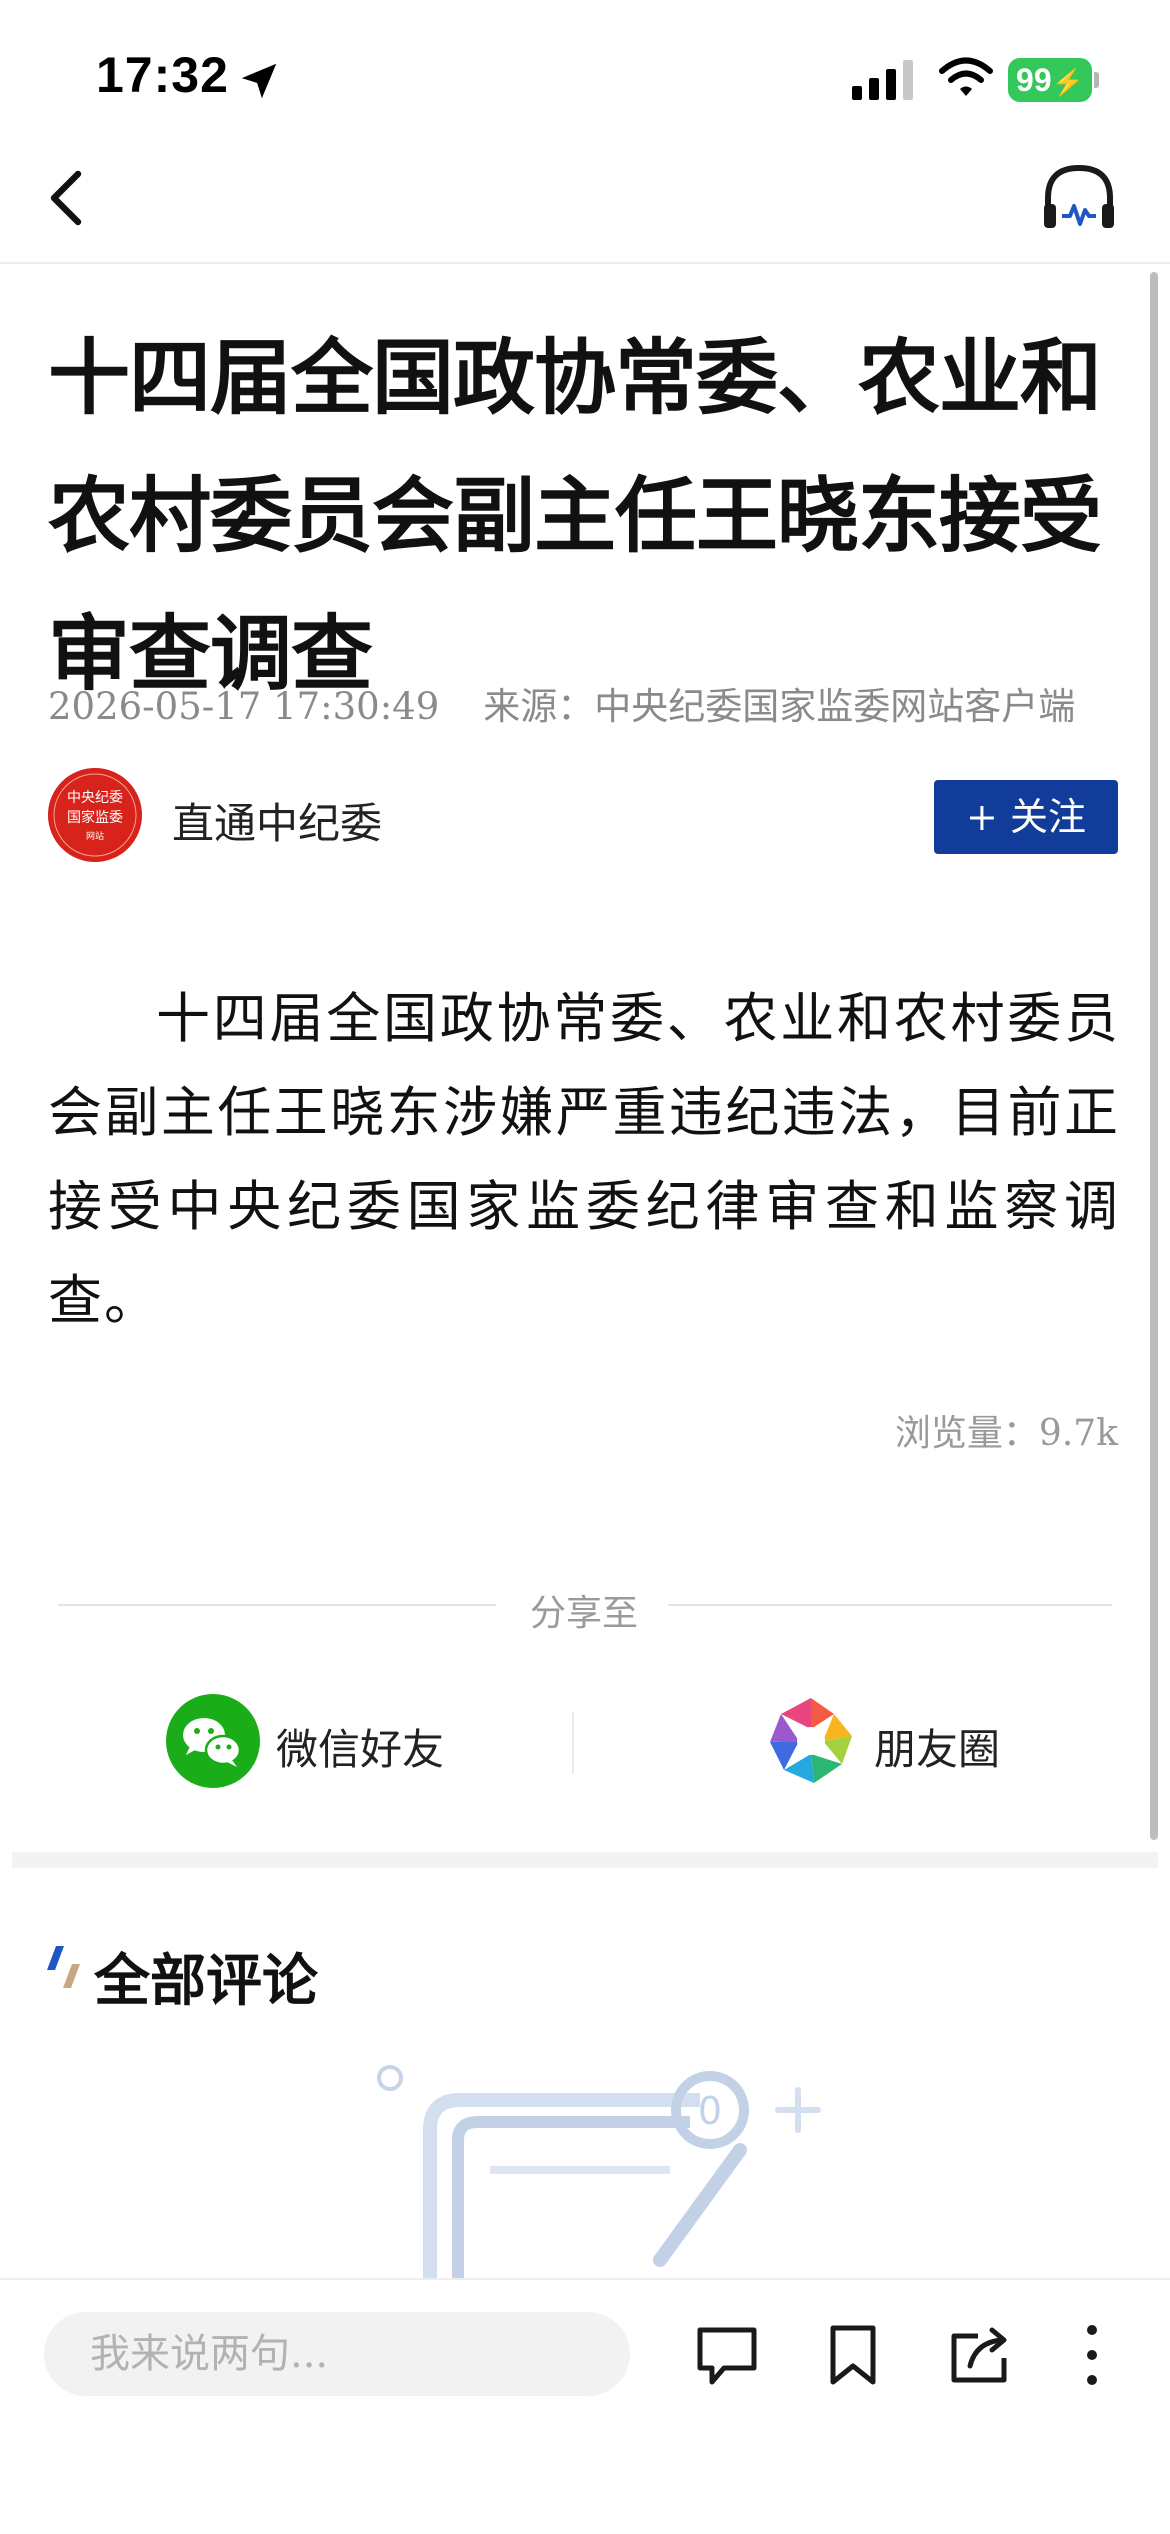 The image size is (1170, 2534). What do you see at coordinates (882, 80) in the screenshot?
I see `signal-icon` at bounding box center [882, 80].